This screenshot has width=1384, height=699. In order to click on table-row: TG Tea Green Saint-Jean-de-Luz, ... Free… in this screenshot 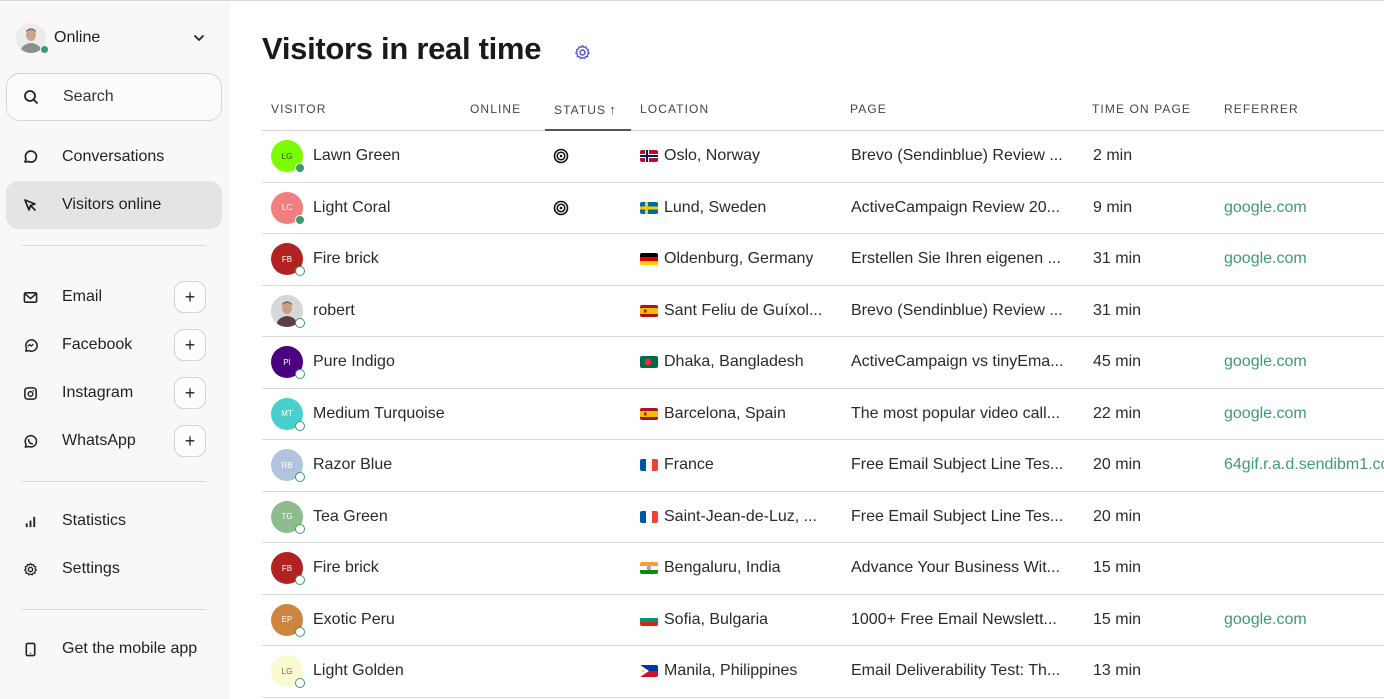, I will do `click(823, 517)`.